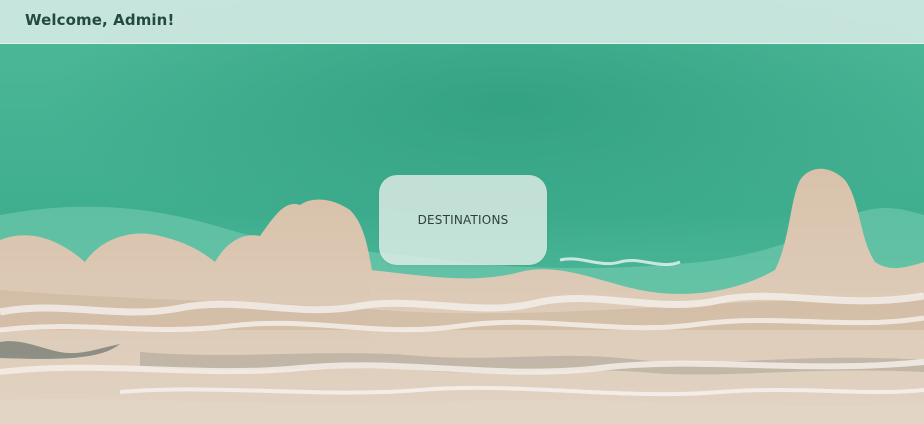 The image size is (924, 424). I want to click on destinations-button: DESTINATIONS, so click(463, 220).